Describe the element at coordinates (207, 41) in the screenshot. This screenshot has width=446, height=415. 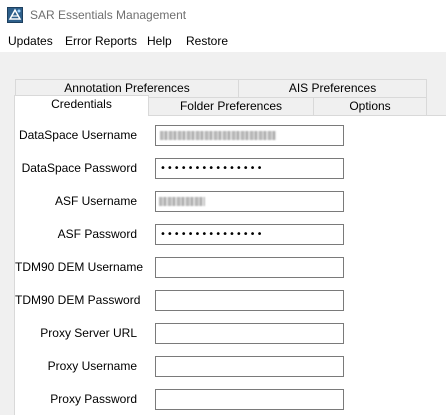
I see `menu-restore: Restore` at that location.